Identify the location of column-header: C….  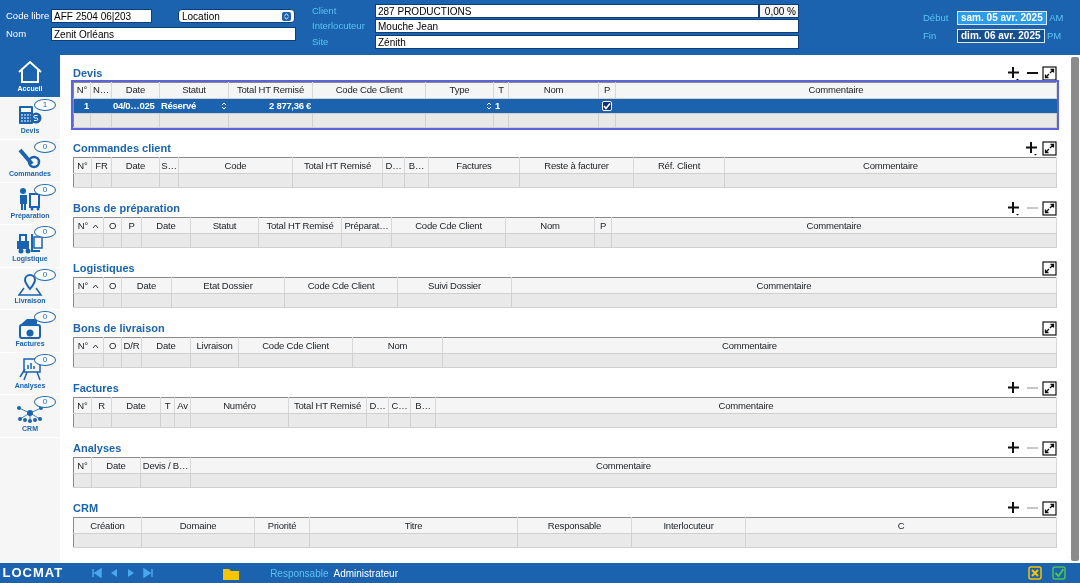
(399, 405).